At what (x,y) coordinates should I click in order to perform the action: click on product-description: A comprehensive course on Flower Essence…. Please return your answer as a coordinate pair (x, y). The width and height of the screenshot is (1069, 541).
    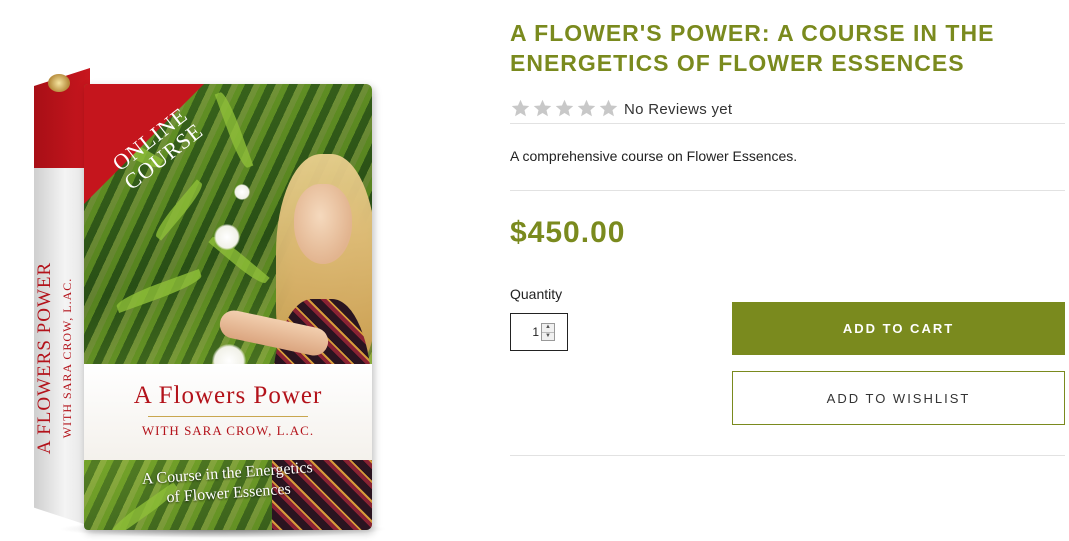
    Looking at the image, I should click on (654, 156).